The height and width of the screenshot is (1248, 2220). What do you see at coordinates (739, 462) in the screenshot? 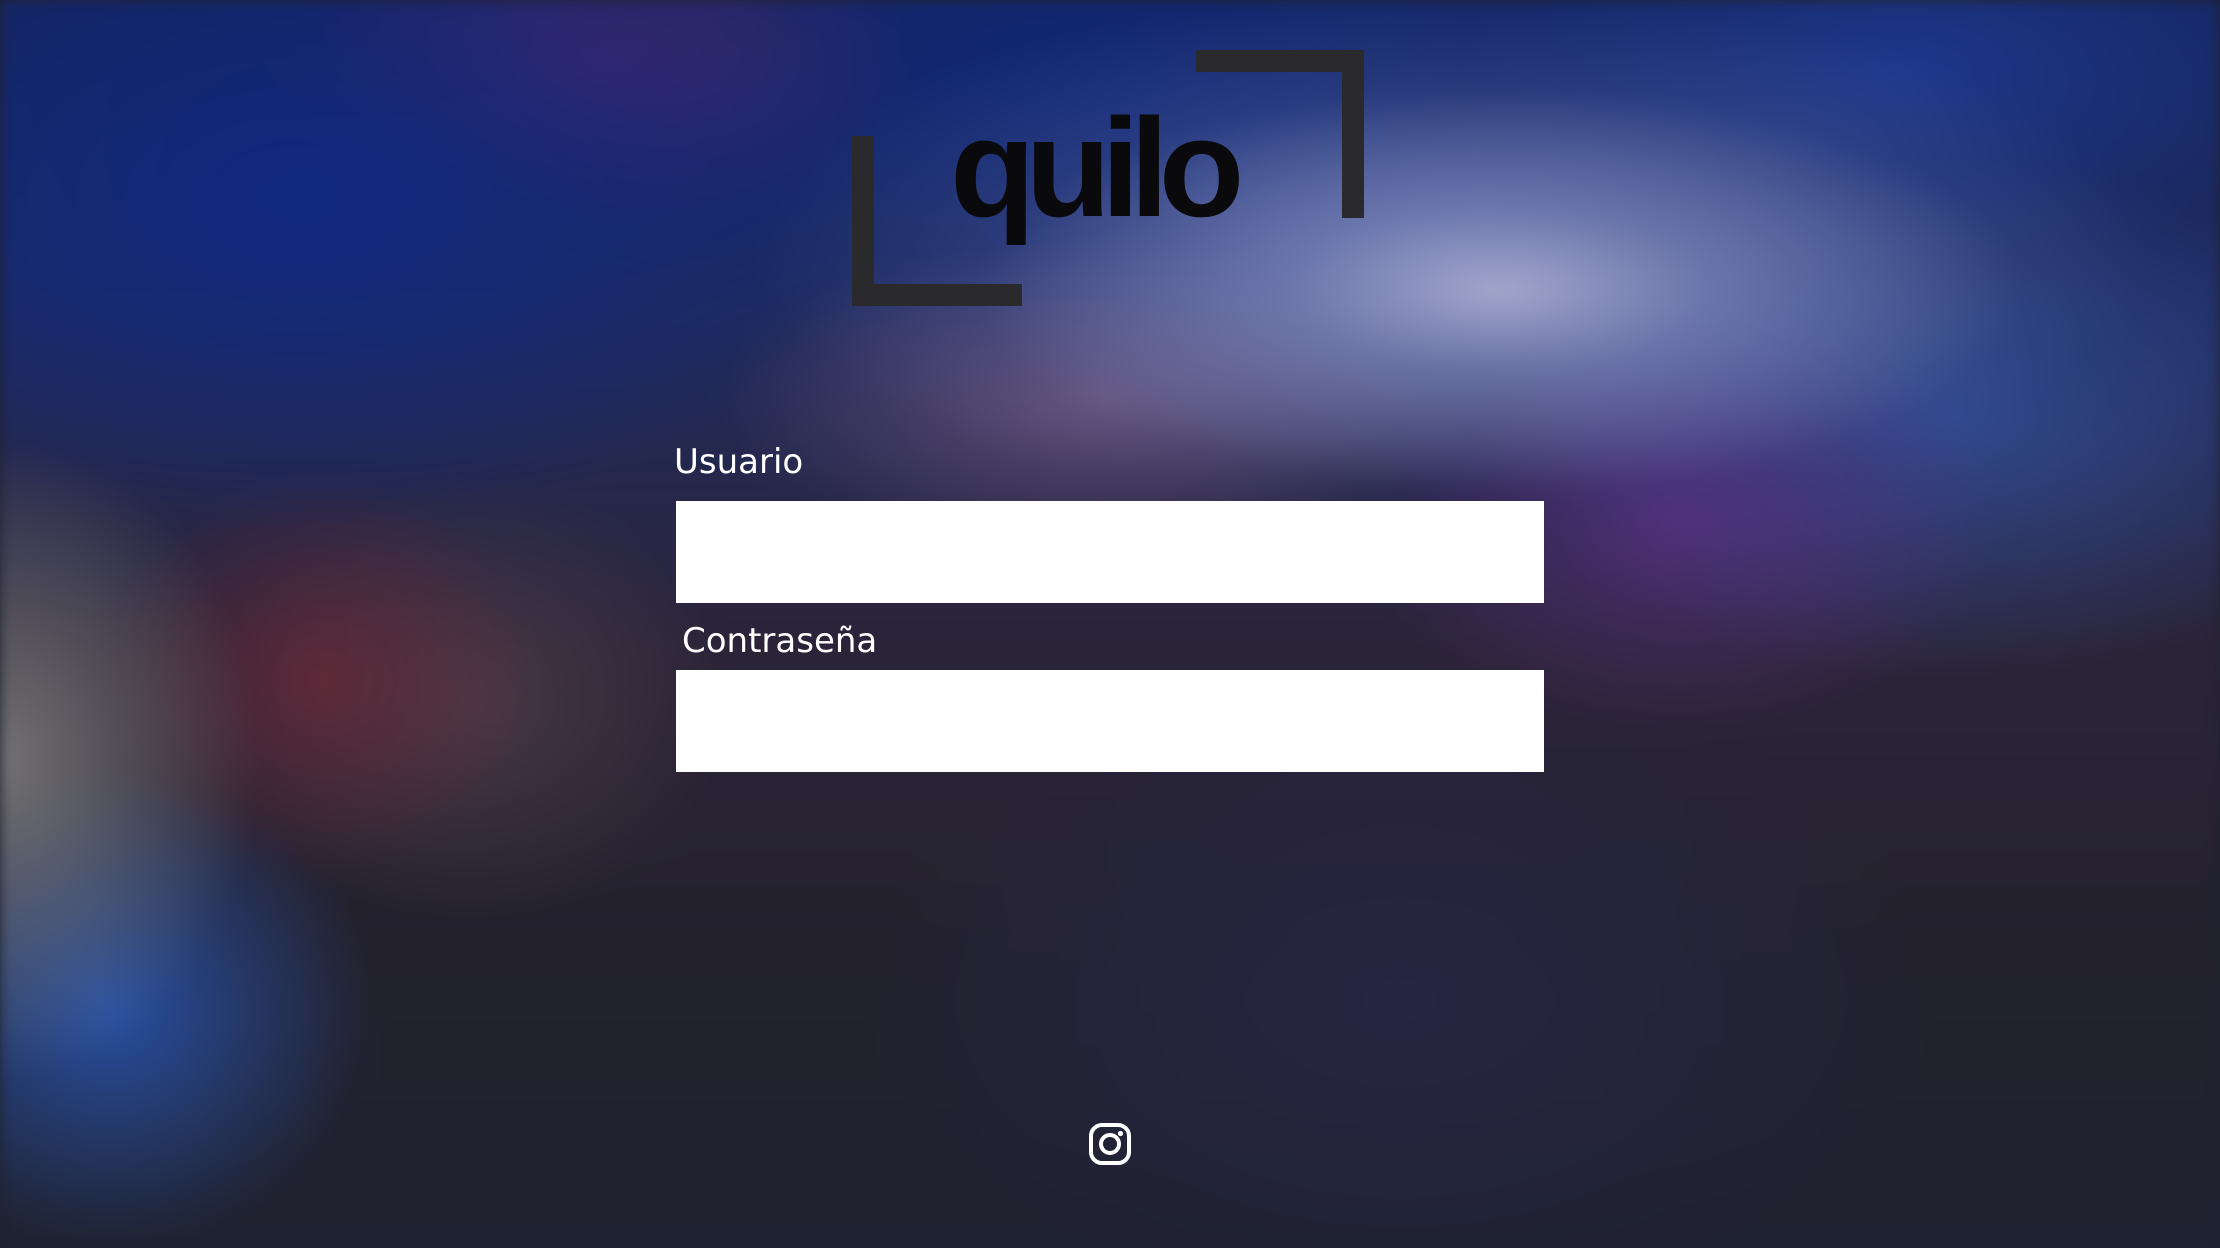
I see `username-label: Usuario` at bounding box center [739, 462].